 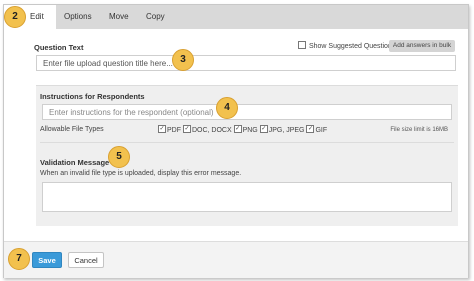 I want to click on tab-copy: Copy, so click(x=155, y=17).